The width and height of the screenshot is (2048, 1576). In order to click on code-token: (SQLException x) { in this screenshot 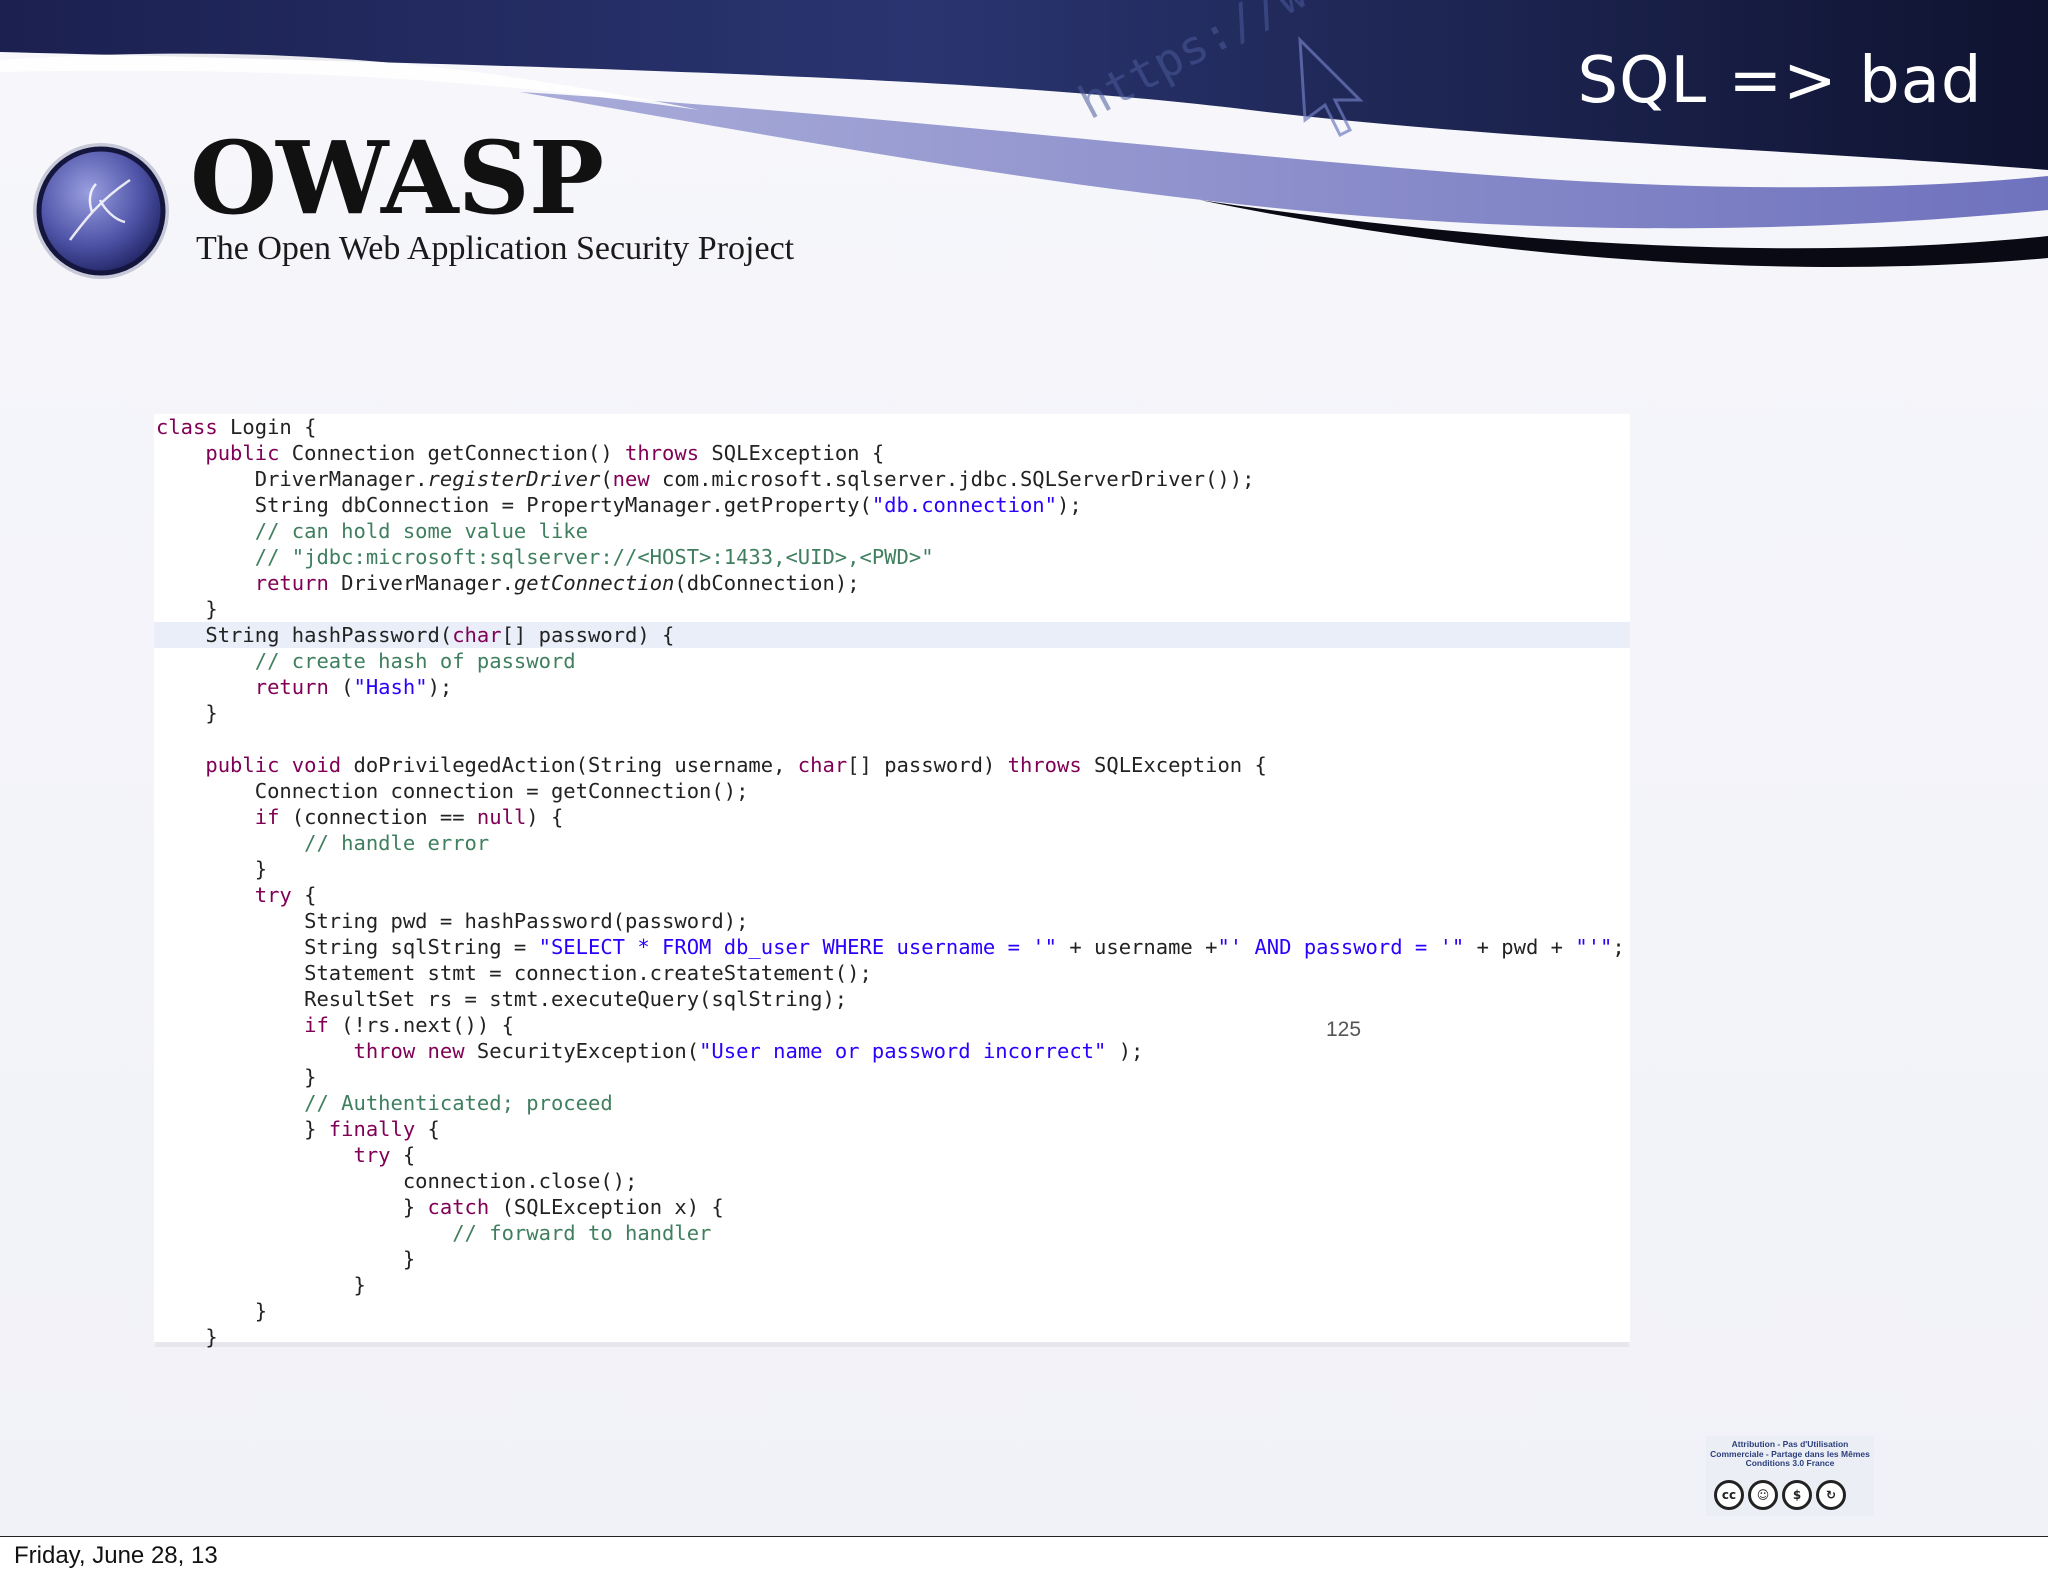, I will do `click(606, 1207)`.